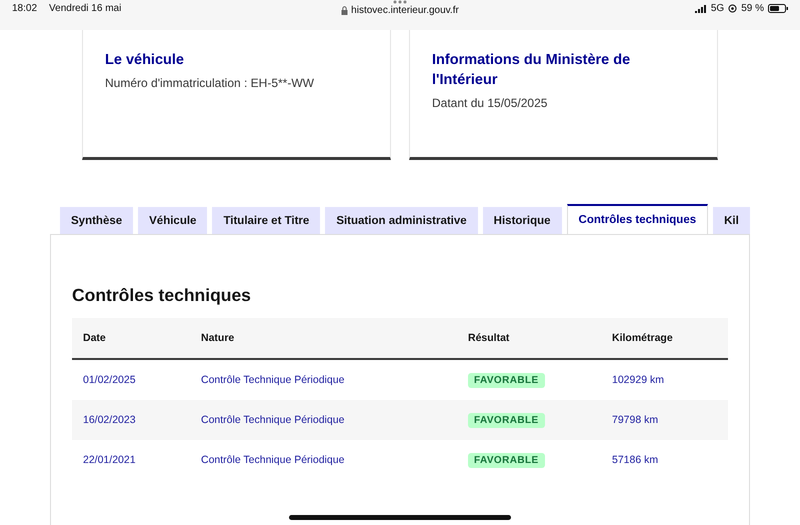 This screenshot has width=800, height=525. Describe the element at coordinates (344, 10) in the screenshot. I see `lock-icon` at that location.